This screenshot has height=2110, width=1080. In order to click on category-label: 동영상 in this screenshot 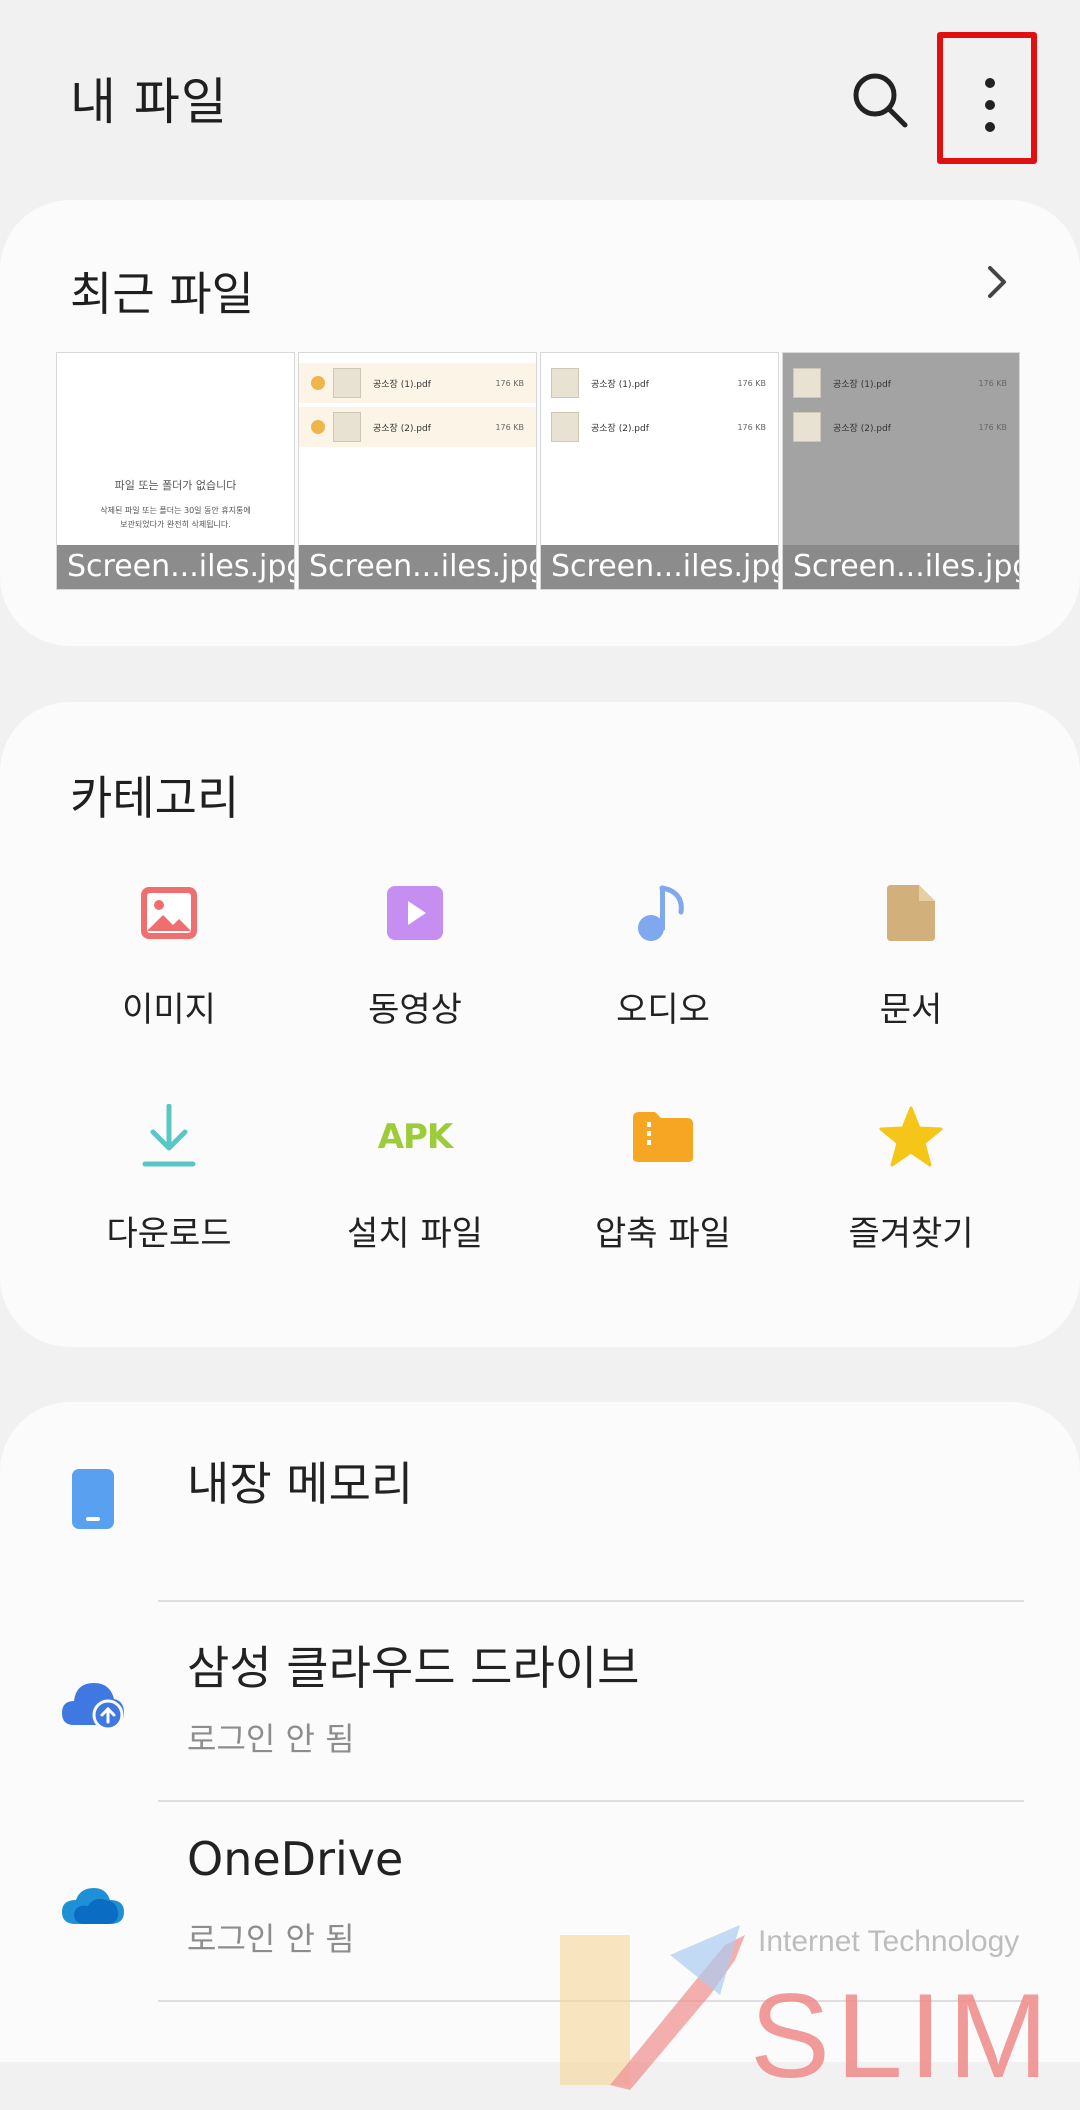, I will do `click(415, 1010)`.